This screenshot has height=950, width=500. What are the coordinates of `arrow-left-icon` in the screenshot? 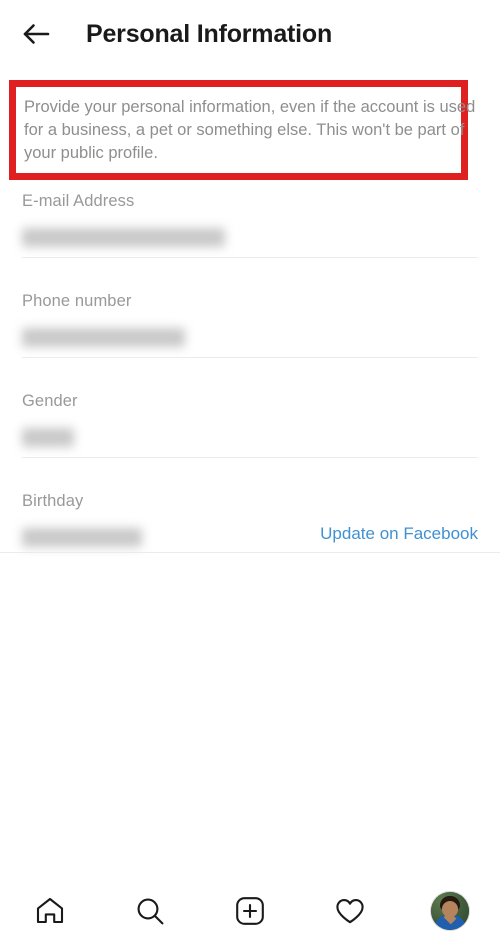 It's located at (36, 34).